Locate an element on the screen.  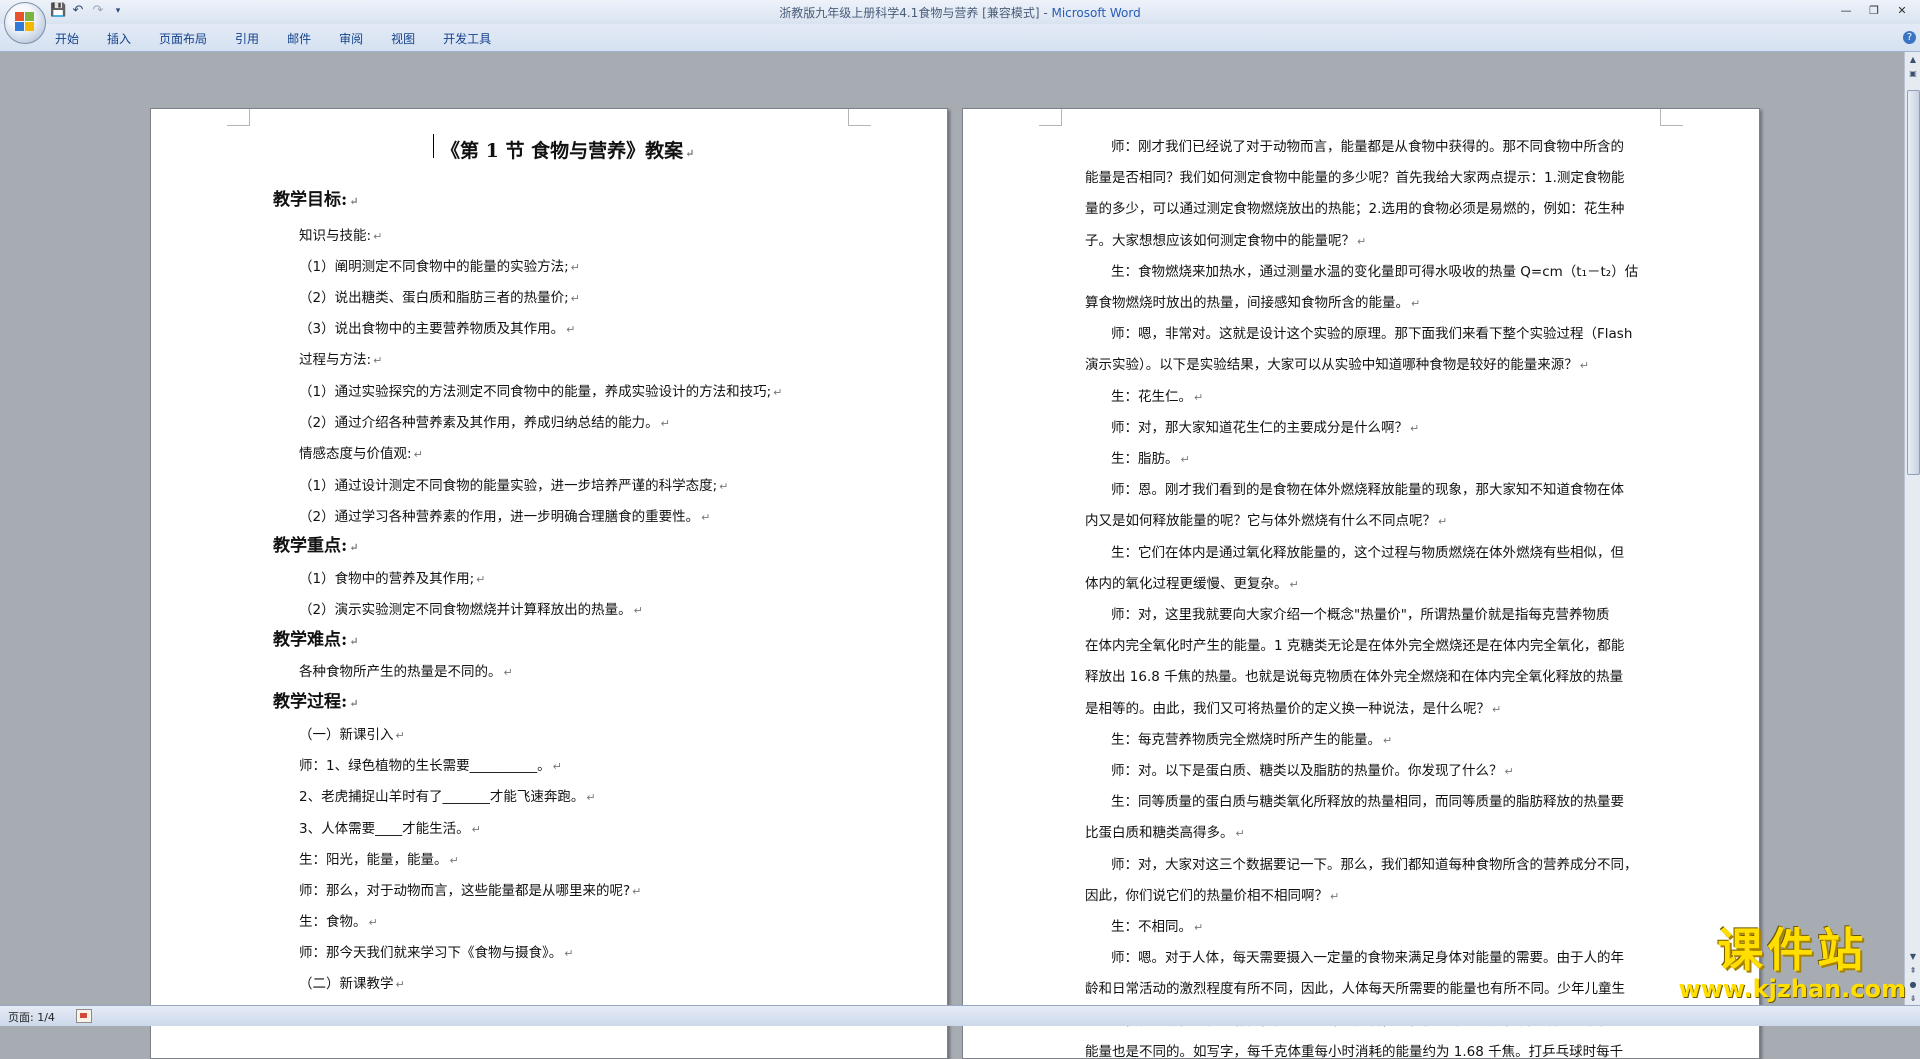
scroll-up-icon: ▲ is located at coordinates (1913, 60).